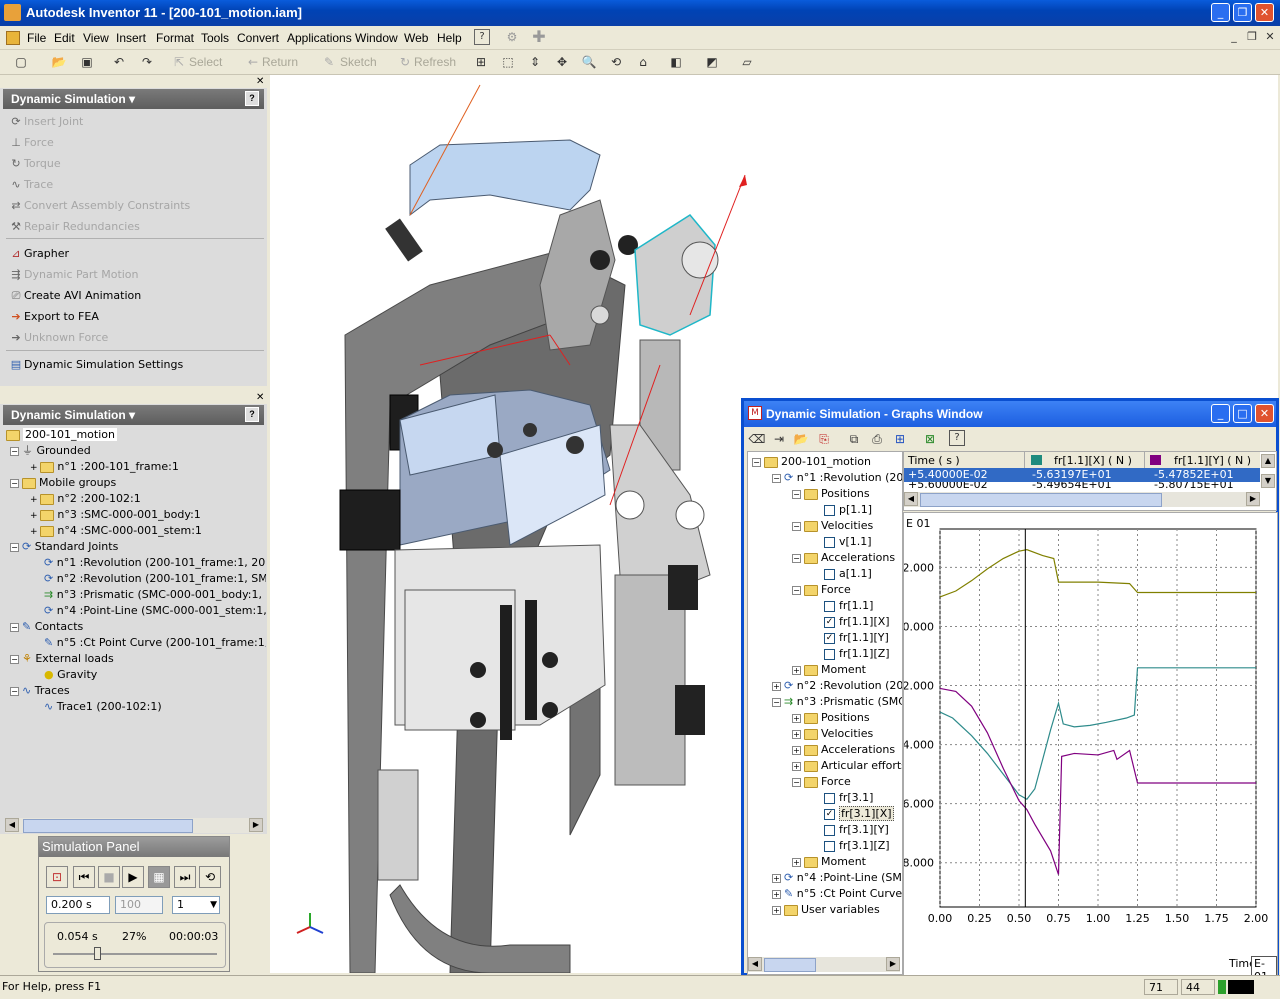  I want to click on graphs-tree-item: fr[3.1][Z], so click(851, 846).